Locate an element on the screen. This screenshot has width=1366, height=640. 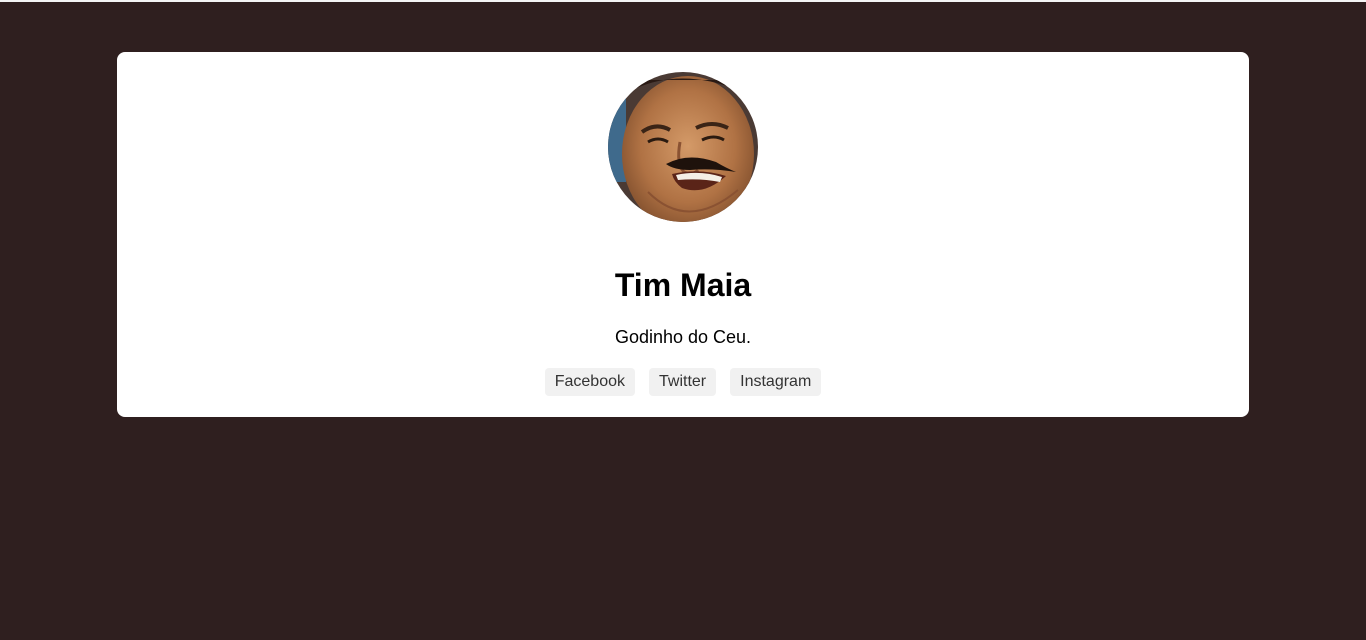
avatar is located at coordinates (683, 147).